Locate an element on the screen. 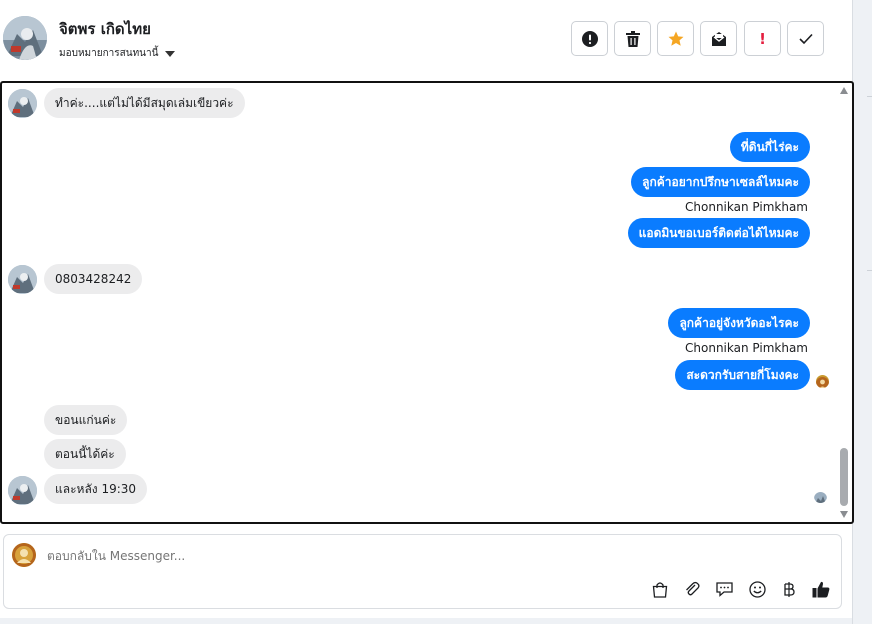 The width and height of the screenshot is (872, 624). reply-input is located at coordinates (347, 556).